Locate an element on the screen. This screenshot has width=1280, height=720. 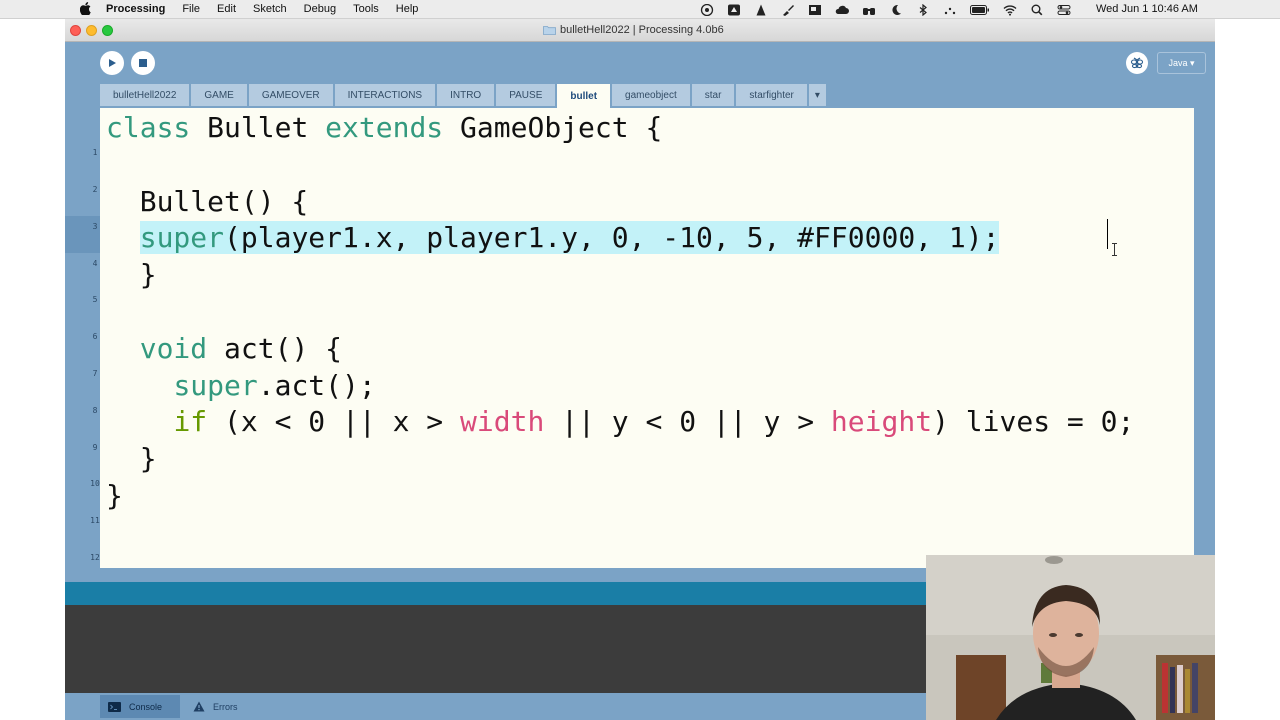
menu-debug: Debug is located at coordinates (320, 9).